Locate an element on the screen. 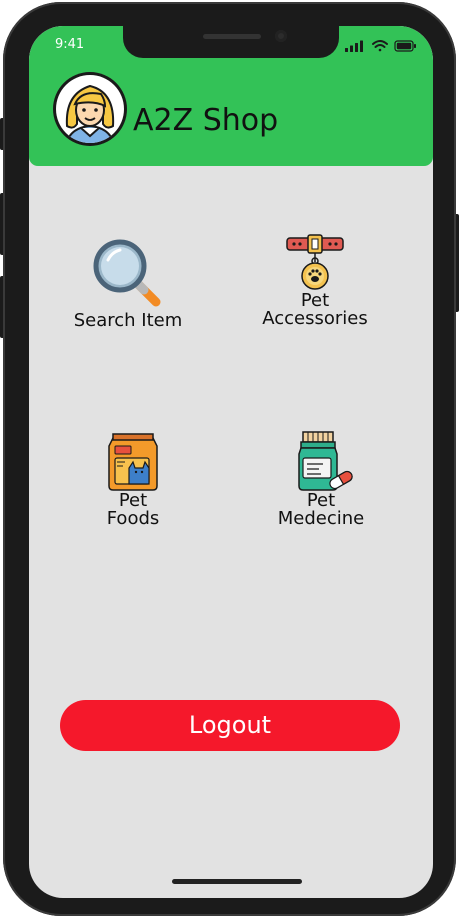  user-avatar-icon is located at coordinates (90, 109).